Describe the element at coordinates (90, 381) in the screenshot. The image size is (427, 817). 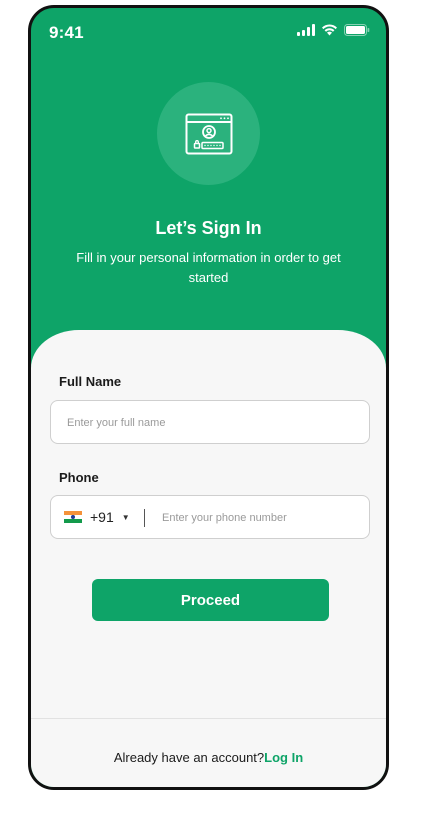
I see `full-name-label: Full Name` at that location.